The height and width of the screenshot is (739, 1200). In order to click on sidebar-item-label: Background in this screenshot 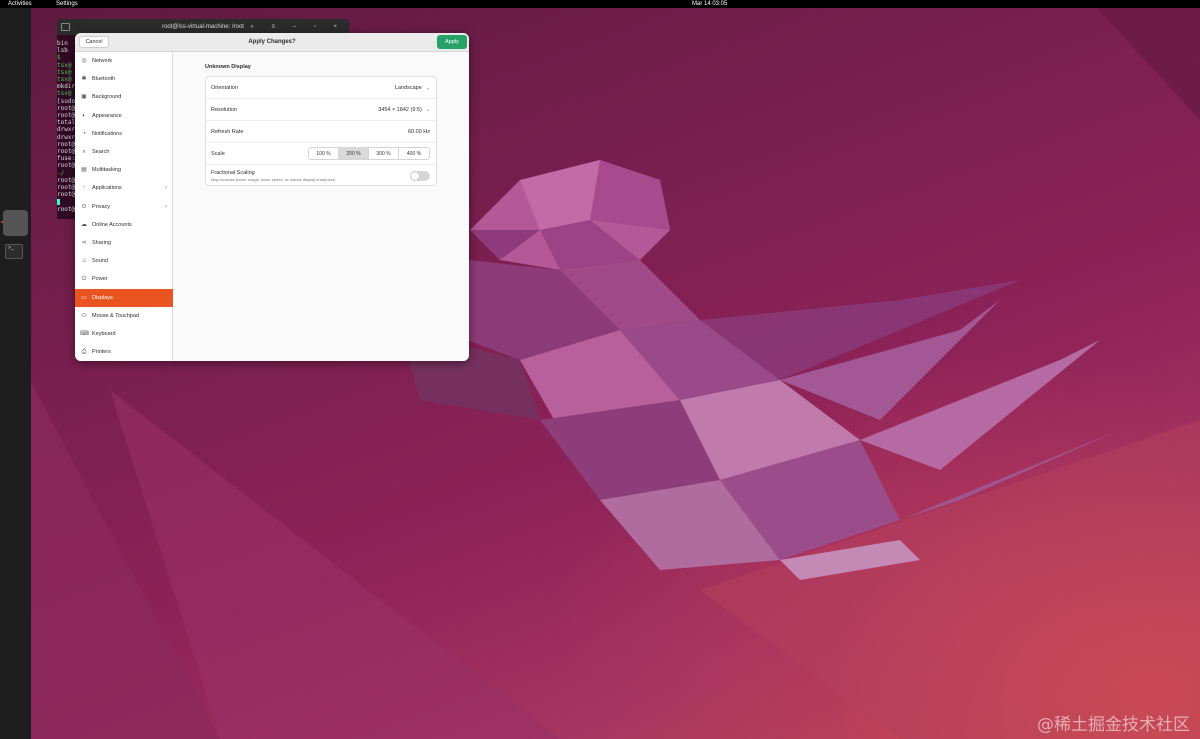, I will do `click(107, 97)`.